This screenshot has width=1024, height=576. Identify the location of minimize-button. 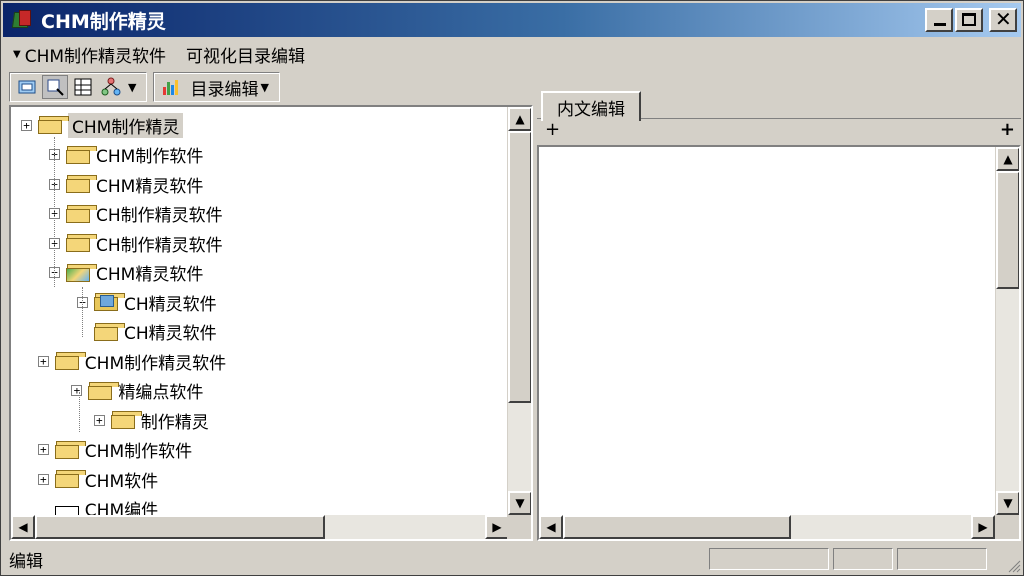
(939, 20).